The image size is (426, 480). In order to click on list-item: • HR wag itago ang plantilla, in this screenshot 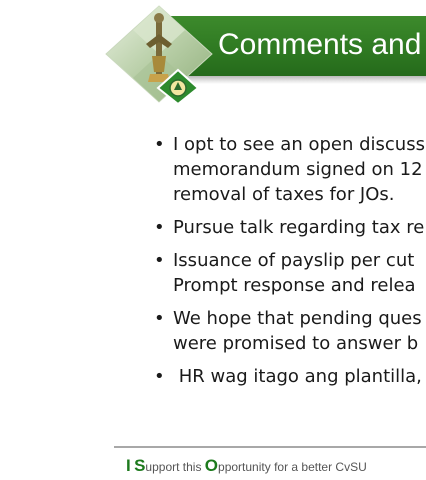, I will do `click(289, 376)`.